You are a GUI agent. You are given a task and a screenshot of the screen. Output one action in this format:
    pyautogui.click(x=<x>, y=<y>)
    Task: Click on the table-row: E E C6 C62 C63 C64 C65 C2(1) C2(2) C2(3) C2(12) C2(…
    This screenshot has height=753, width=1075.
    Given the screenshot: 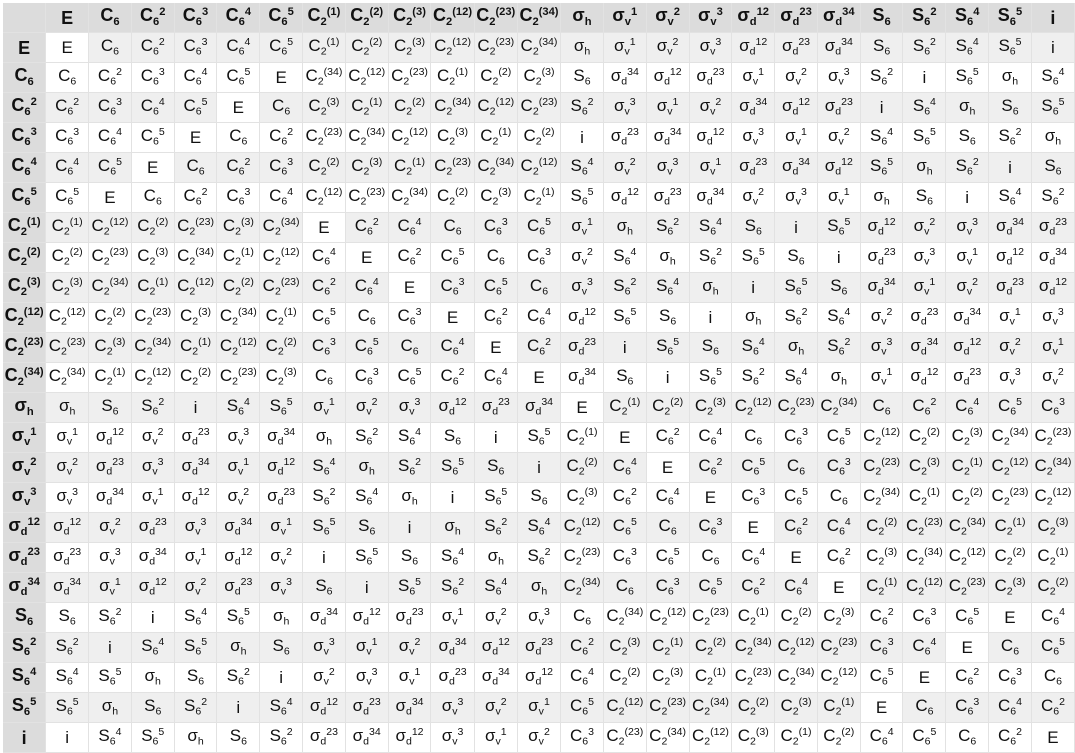 What is the action you would take?
    pyautogui.click(x=539, y=48)
    